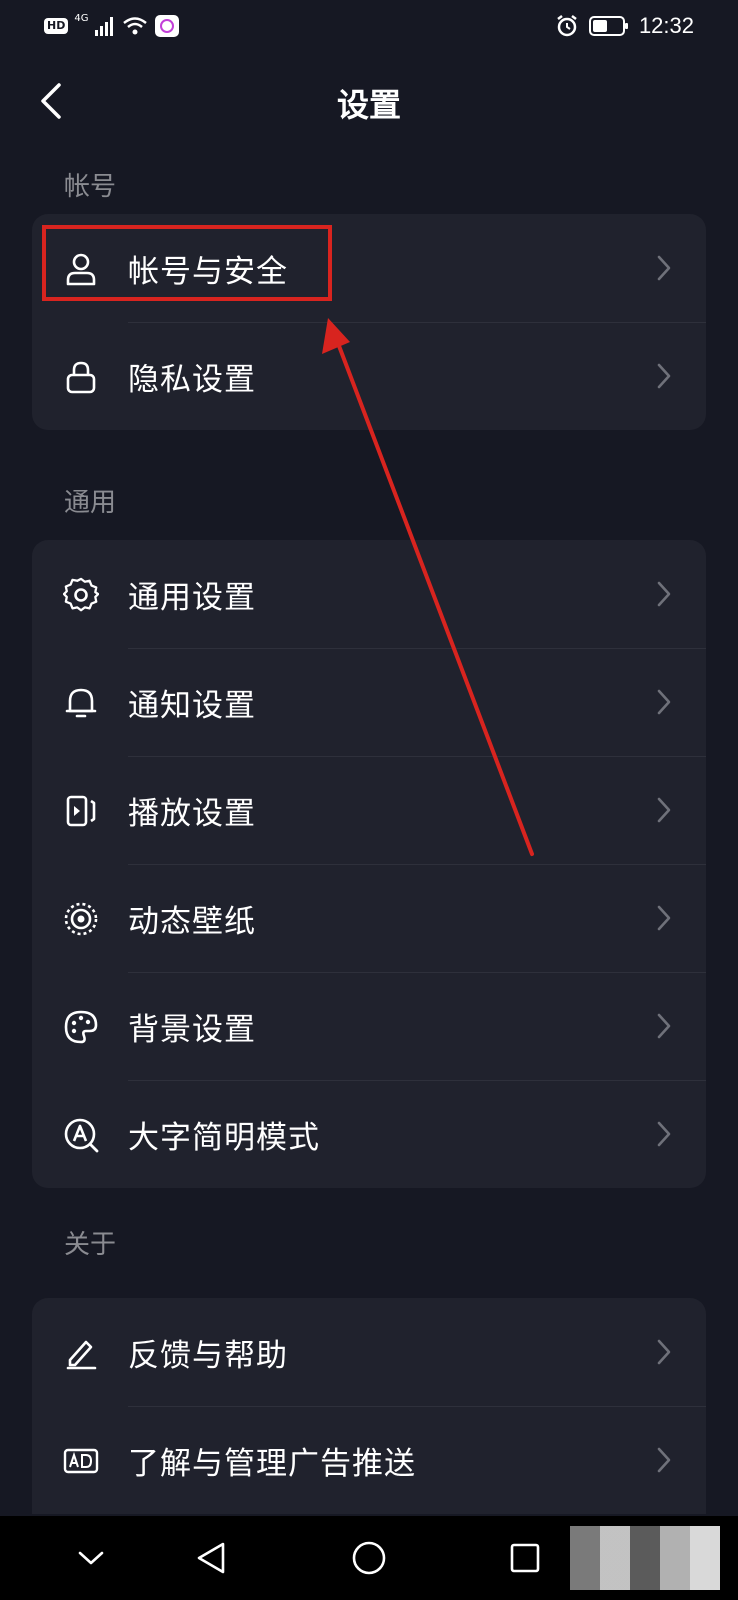  What do you see at coordinates (369, 810) in the screenshot?
I see `settings-row-playback: 播放设置` at bounding box center [369, 810].